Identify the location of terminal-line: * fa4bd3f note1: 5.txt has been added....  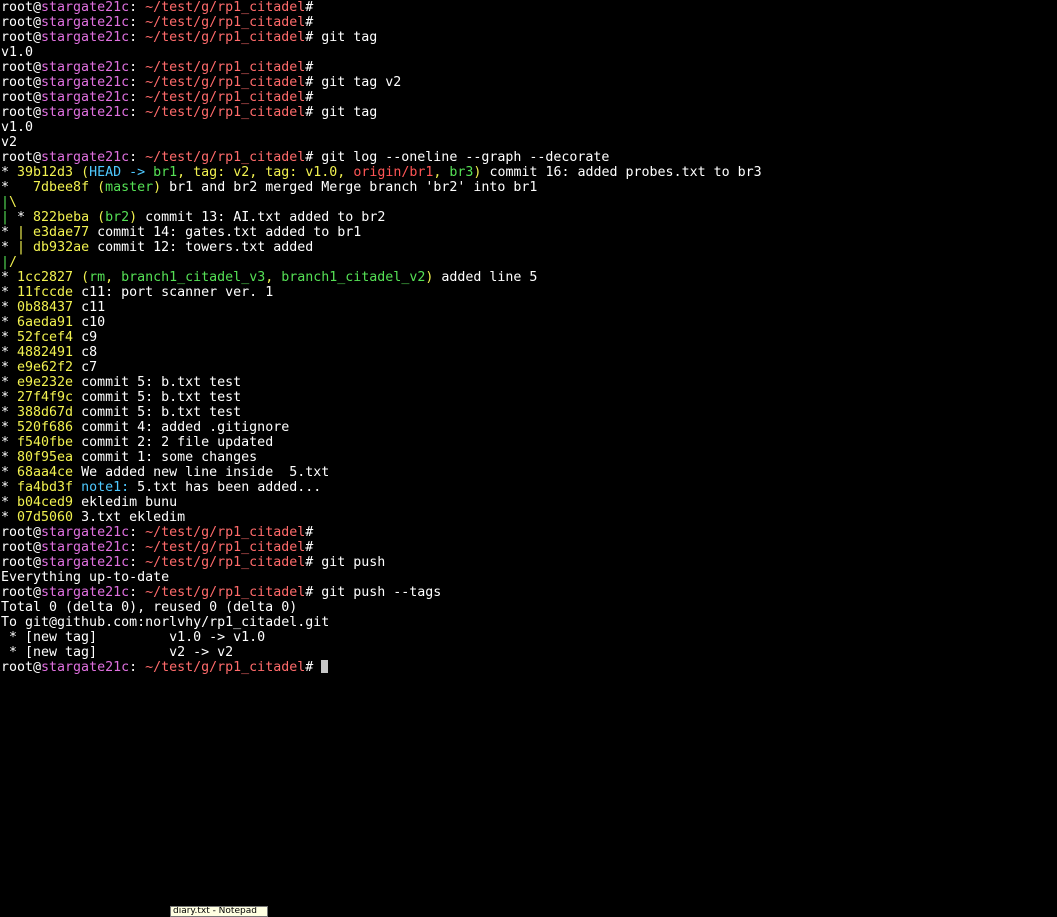
(528, 487).